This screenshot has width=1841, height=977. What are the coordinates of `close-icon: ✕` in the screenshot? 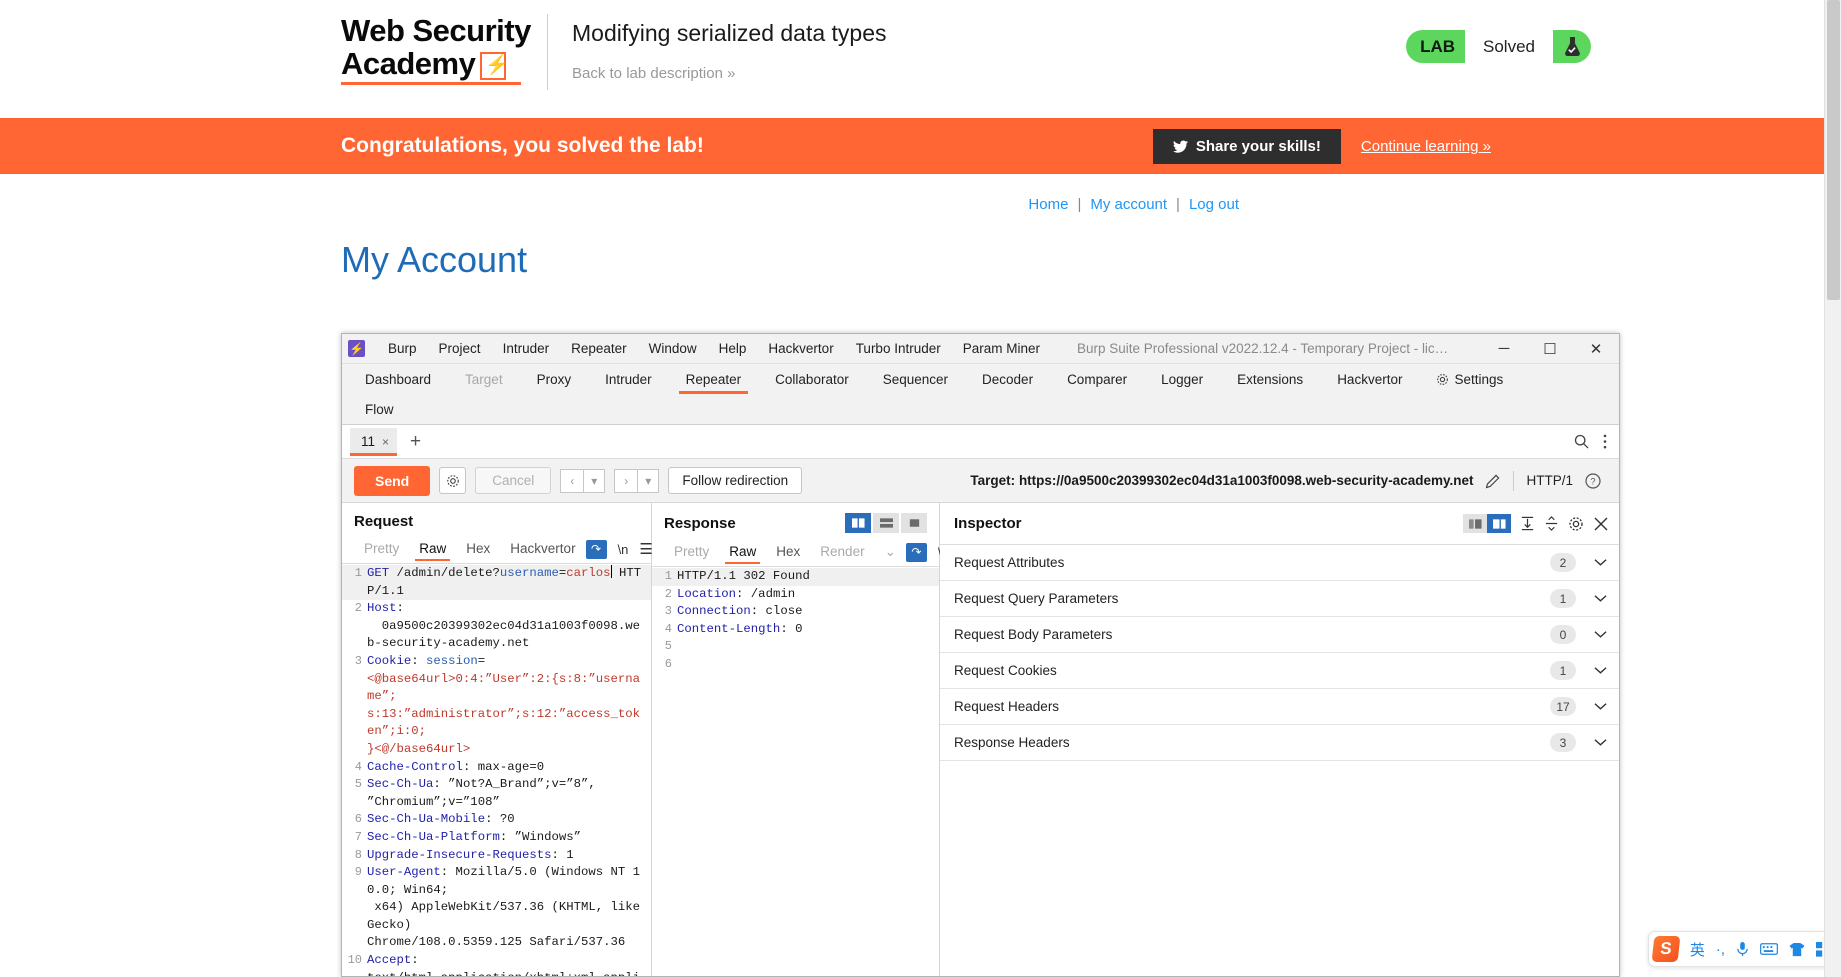 It's located at (1596, 349).